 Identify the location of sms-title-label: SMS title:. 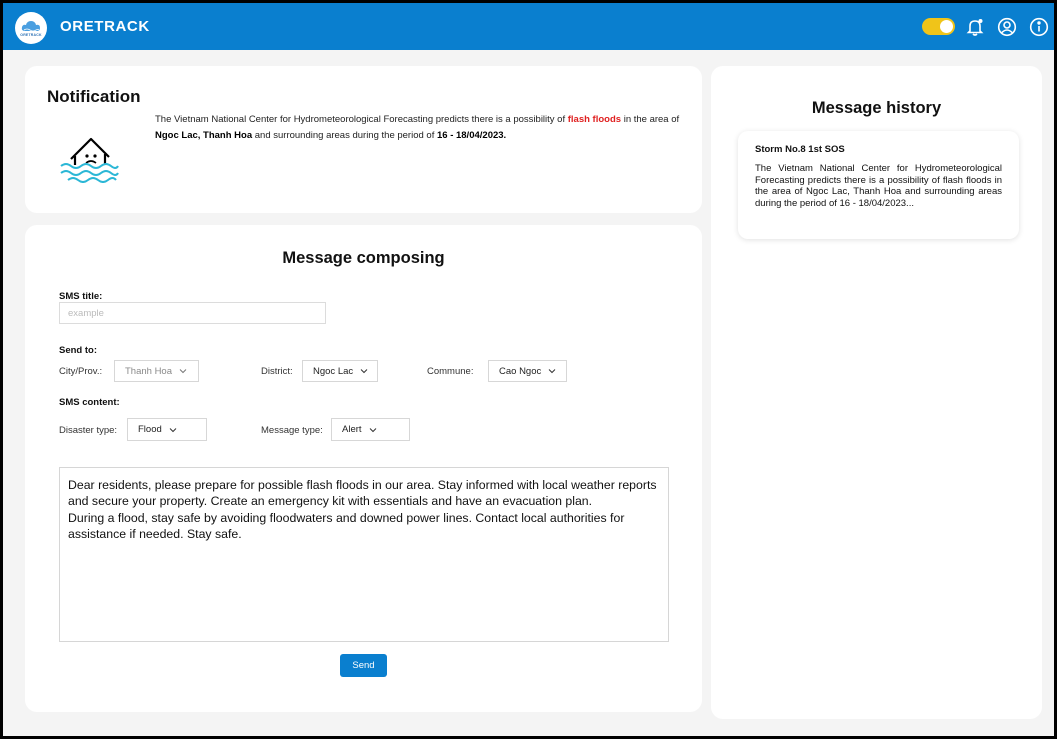
(81, 296).